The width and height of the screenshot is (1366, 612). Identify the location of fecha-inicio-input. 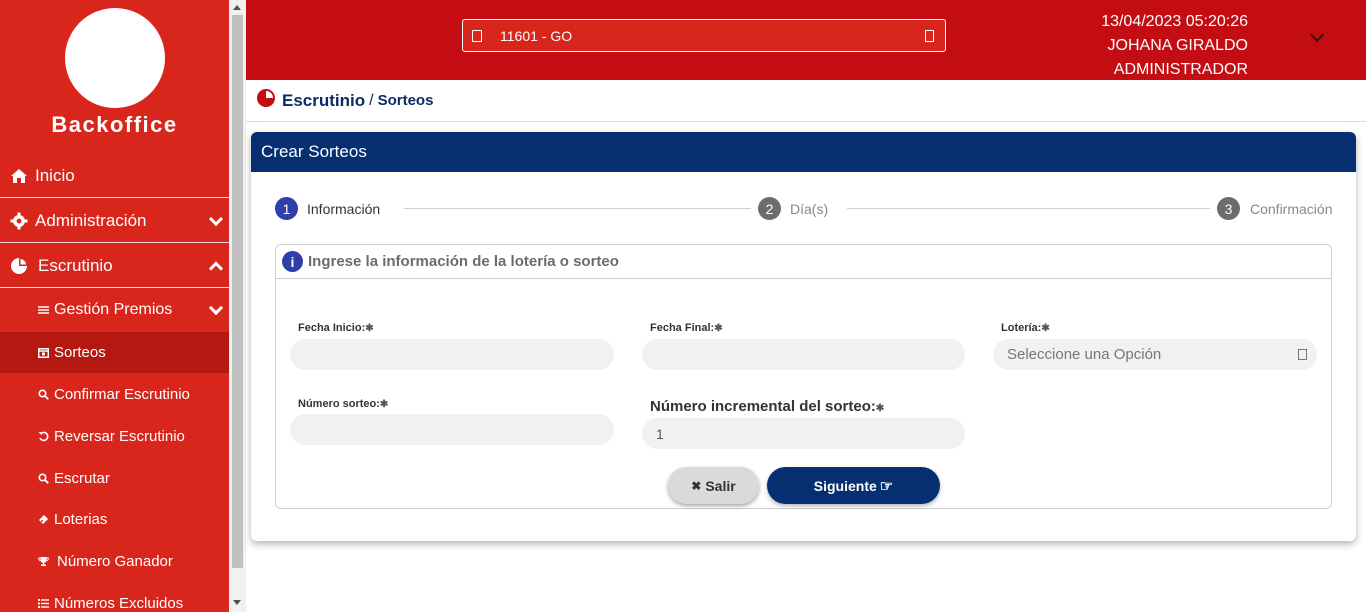
(452, 354).